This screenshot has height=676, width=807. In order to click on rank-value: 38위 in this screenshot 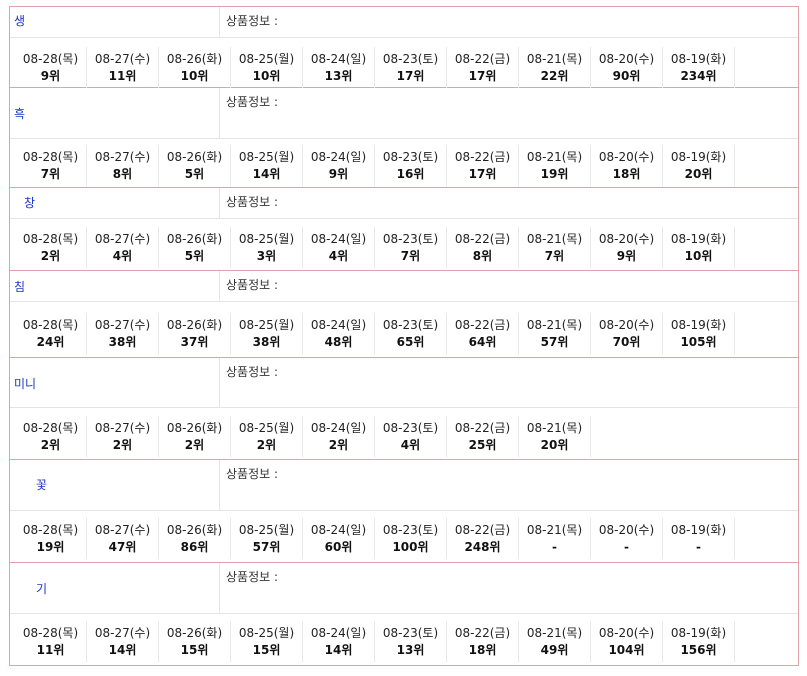, I will do `click(122, 342)`.